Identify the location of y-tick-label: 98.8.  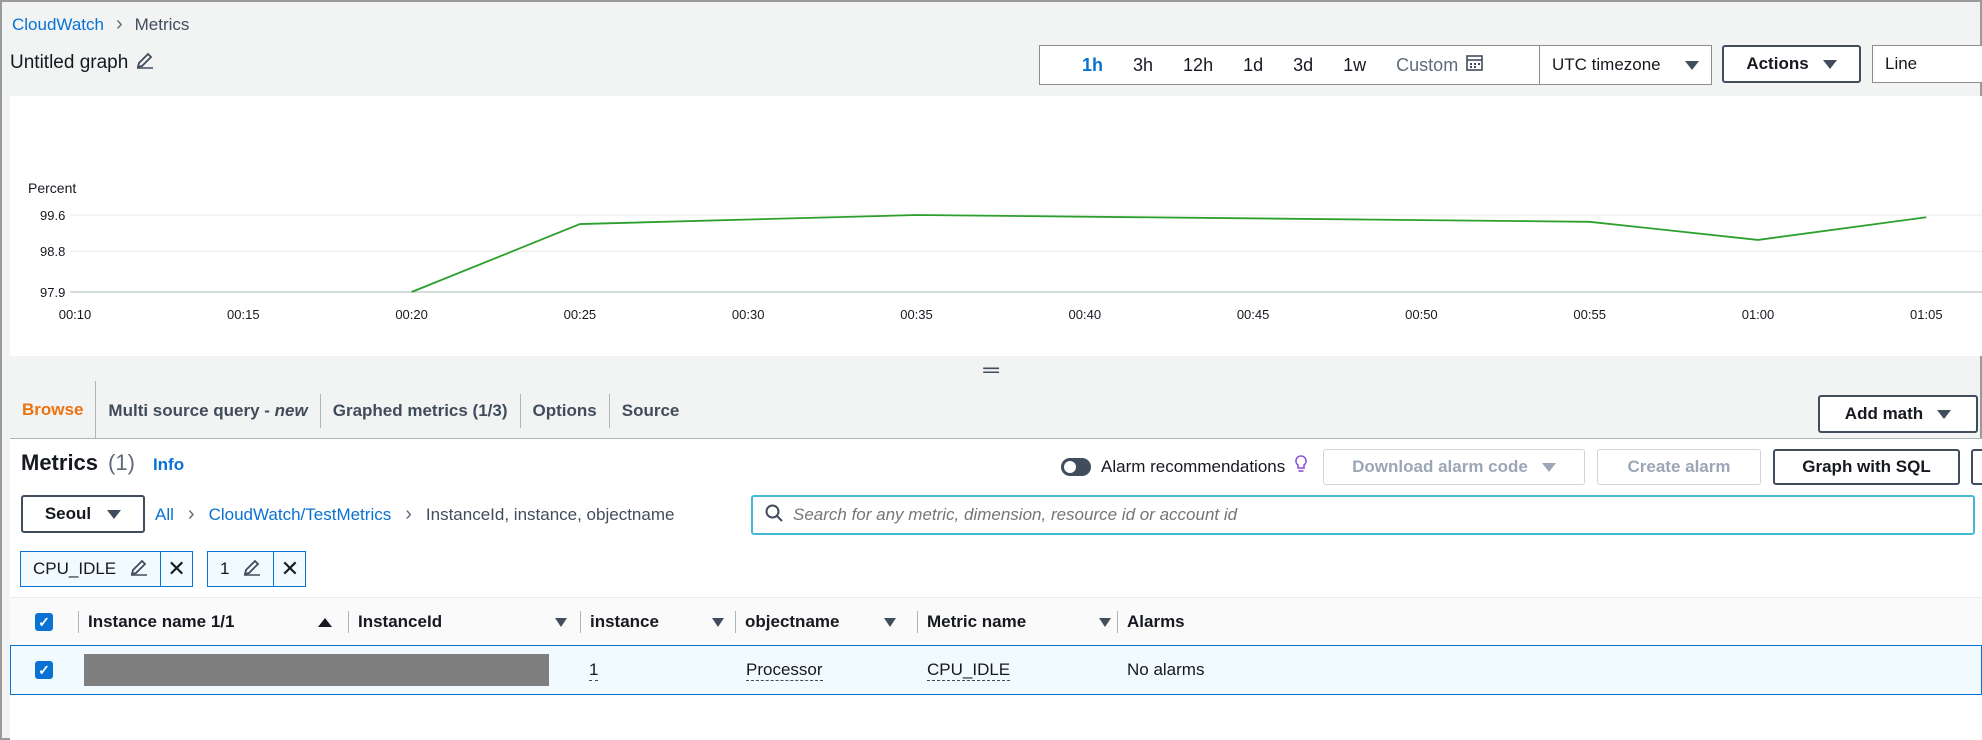
(52, 251).